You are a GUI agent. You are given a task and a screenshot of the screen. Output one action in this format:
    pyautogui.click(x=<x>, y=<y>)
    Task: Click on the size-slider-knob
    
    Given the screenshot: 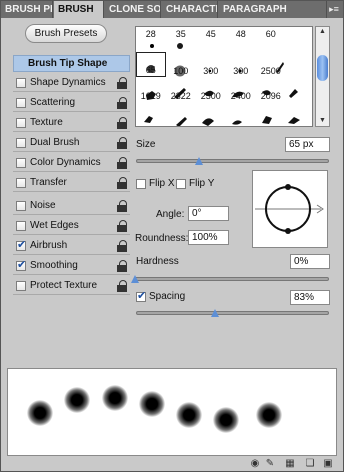 What is the action you would take?
    pyautogui.click(x=199, y=161)
    